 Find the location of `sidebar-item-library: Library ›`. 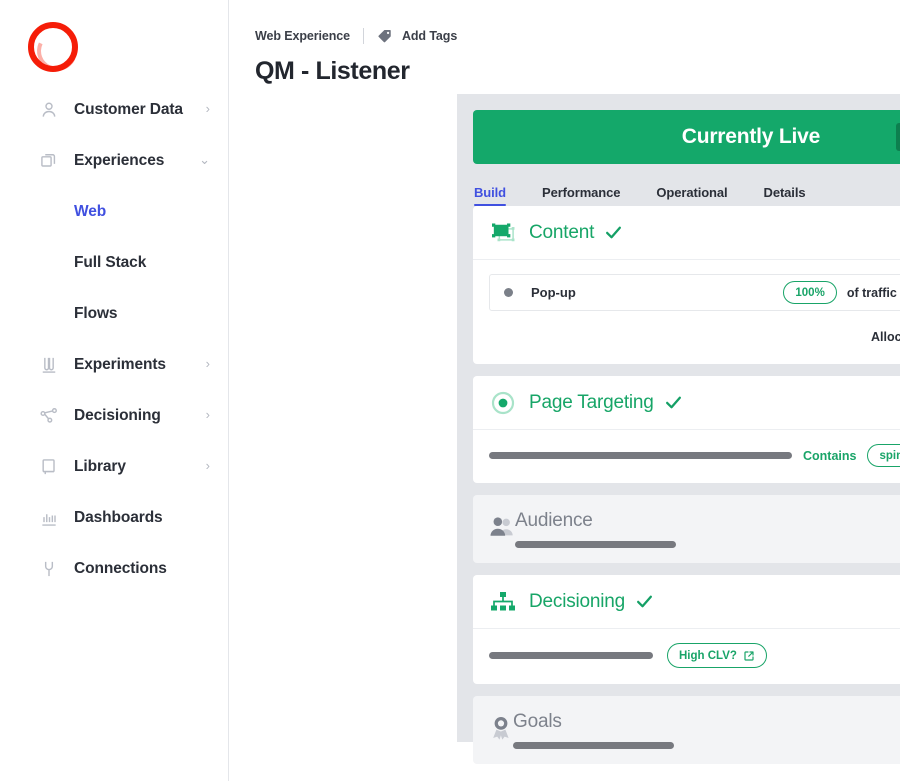

sidebar-item-library: Library › is located at coordinates (114, 466).